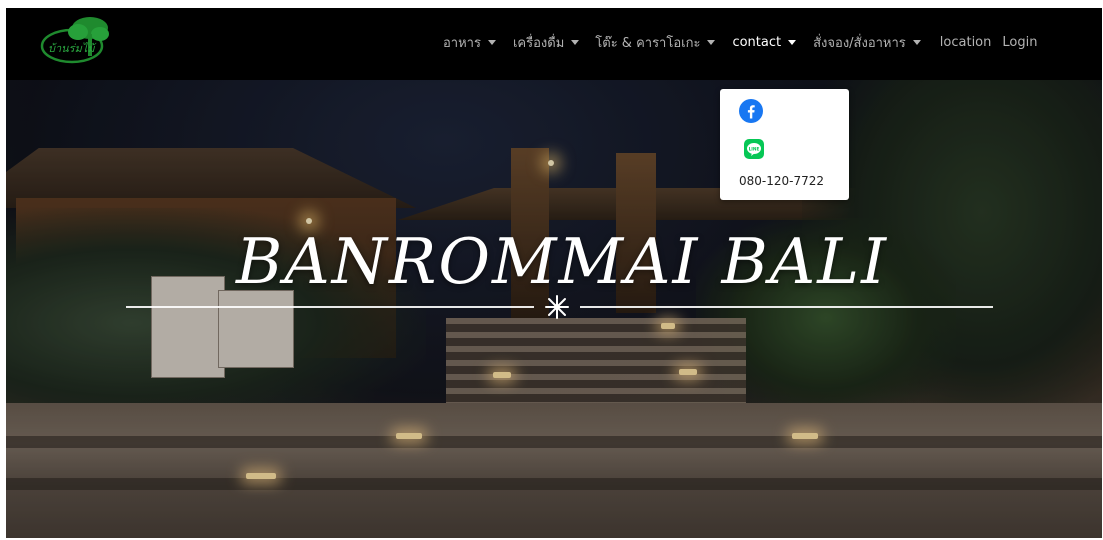 The image size is (1103, 540). Describe the element at coordinates (557, 307) in the screenshot. I see `flower-ornament-icon` at that location.